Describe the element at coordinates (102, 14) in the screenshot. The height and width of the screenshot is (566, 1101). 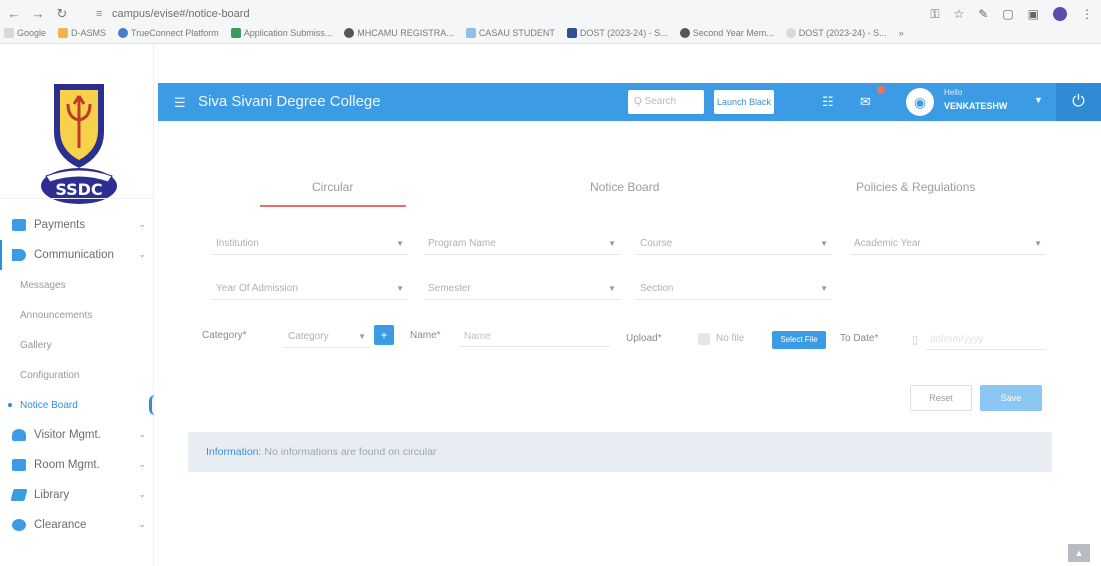
I see `site-info-icon: ≡` at that location.